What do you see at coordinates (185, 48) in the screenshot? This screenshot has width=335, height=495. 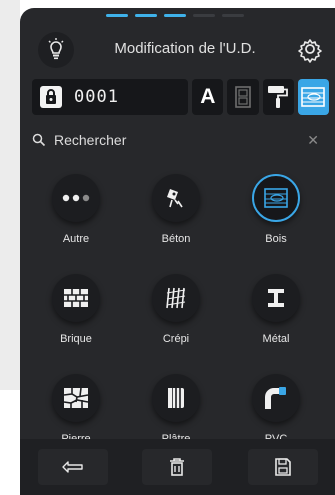 I see `page-title: Modification de l'U.D.` at bounding box center [185, 48].